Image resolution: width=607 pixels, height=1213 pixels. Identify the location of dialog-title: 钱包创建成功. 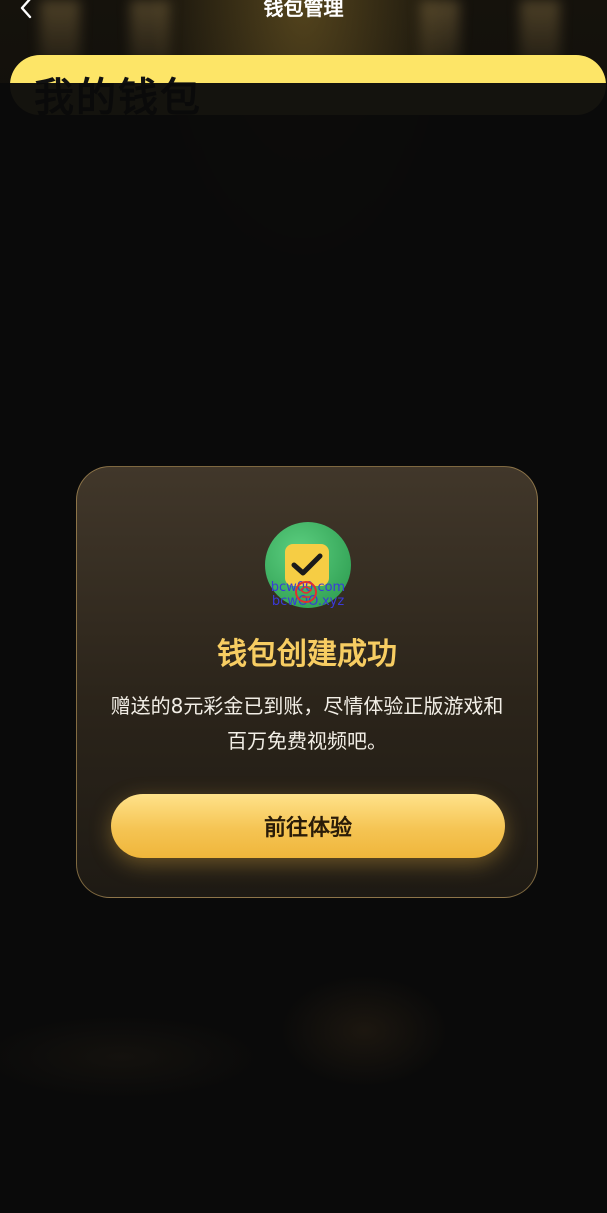
(307, 654).